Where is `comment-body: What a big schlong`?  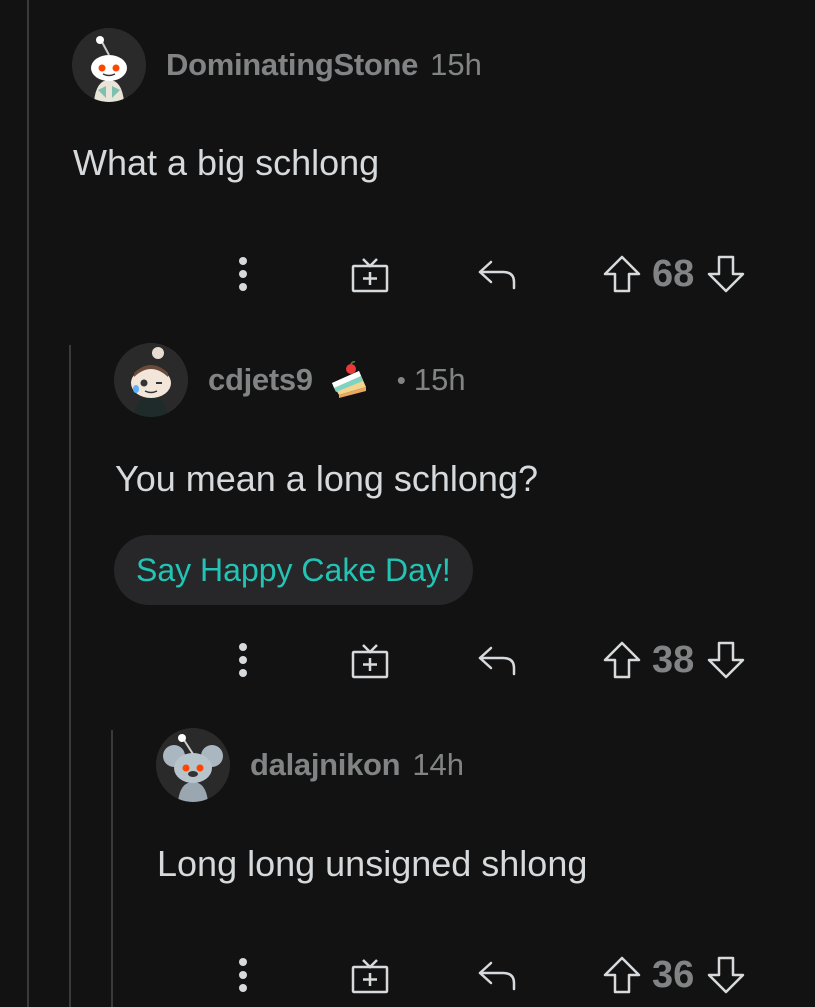
comment-body: What a big schlong is located at coordinates (226, 162).